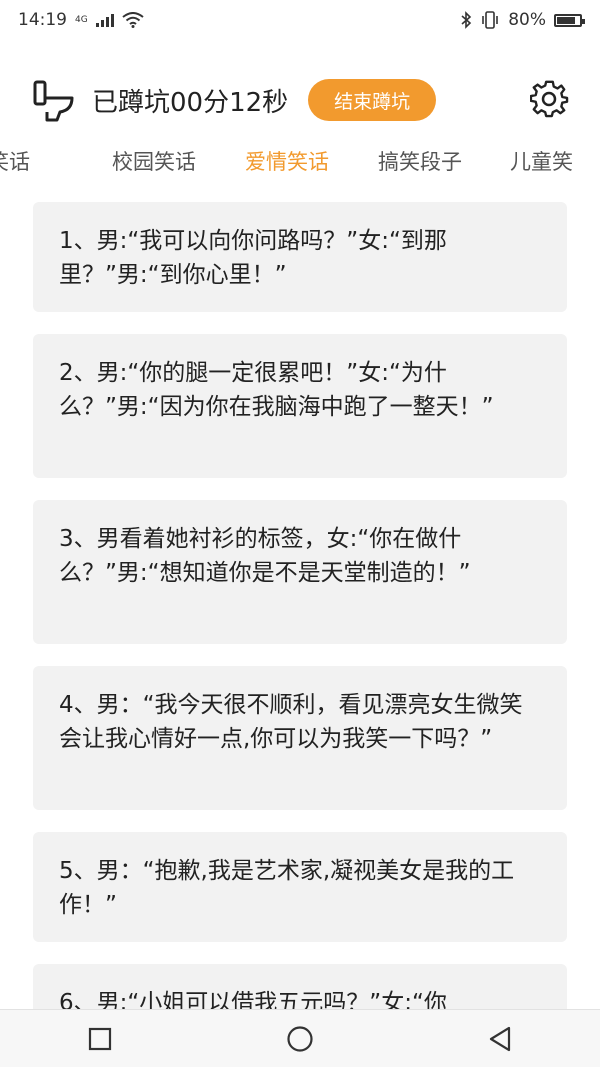 The width and height of the screenshot is (600, 1067). Describe the element at coordinates (42, 20) in the screenshot. I see `status-time: 14:19` at that location.